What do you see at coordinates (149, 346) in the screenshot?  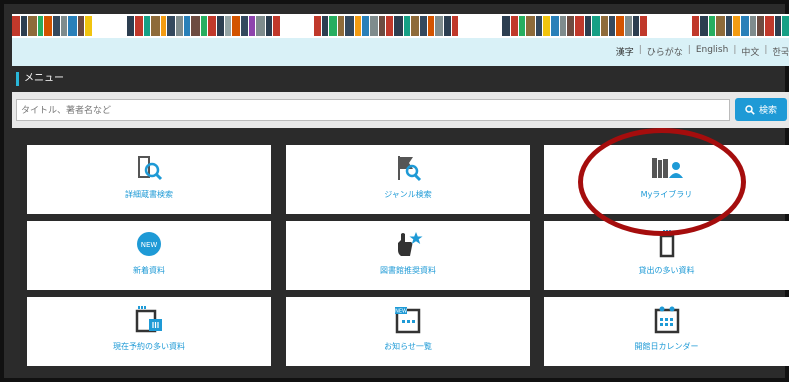 I see `tile-label: 現在予約の多い資料` at bounding box center [149, 346].